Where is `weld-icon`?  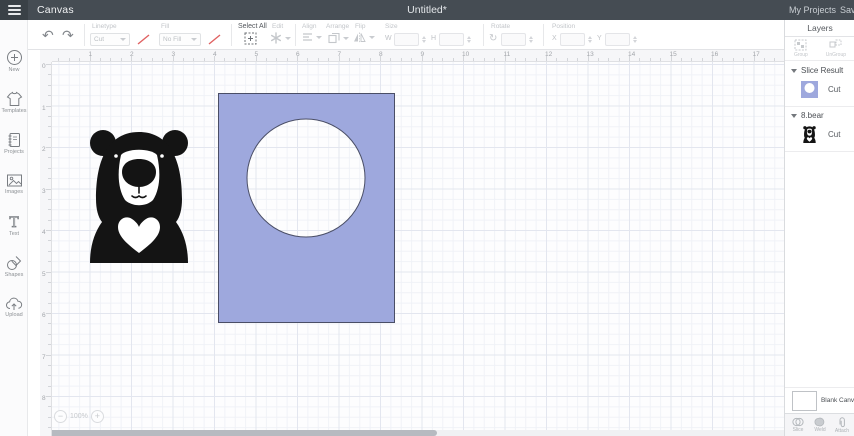 weld-icon is located at coordinates (819, 422).